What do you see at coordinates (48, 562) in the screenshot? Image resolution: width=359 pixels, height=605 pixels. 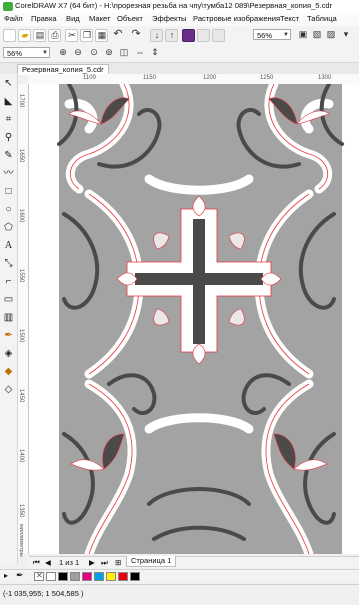 I see `previous-page-icon: ◀` at bounding box center [48, 562].